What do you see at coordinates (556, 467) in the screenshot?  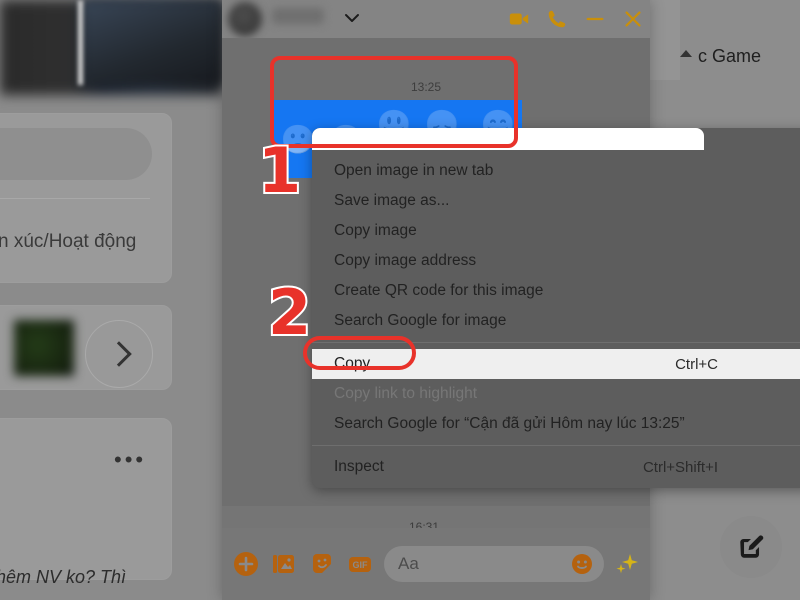 I see `menu-item-inspect: Inspect Ctrl+Shift+I` at bounding box center [556, 467].